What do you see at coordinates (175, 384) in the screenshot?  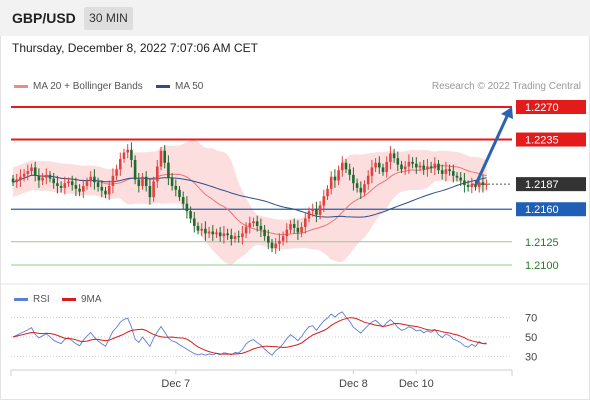 I see `x-axis-tick-label: Dec 7` at bounding box center [175, 384].